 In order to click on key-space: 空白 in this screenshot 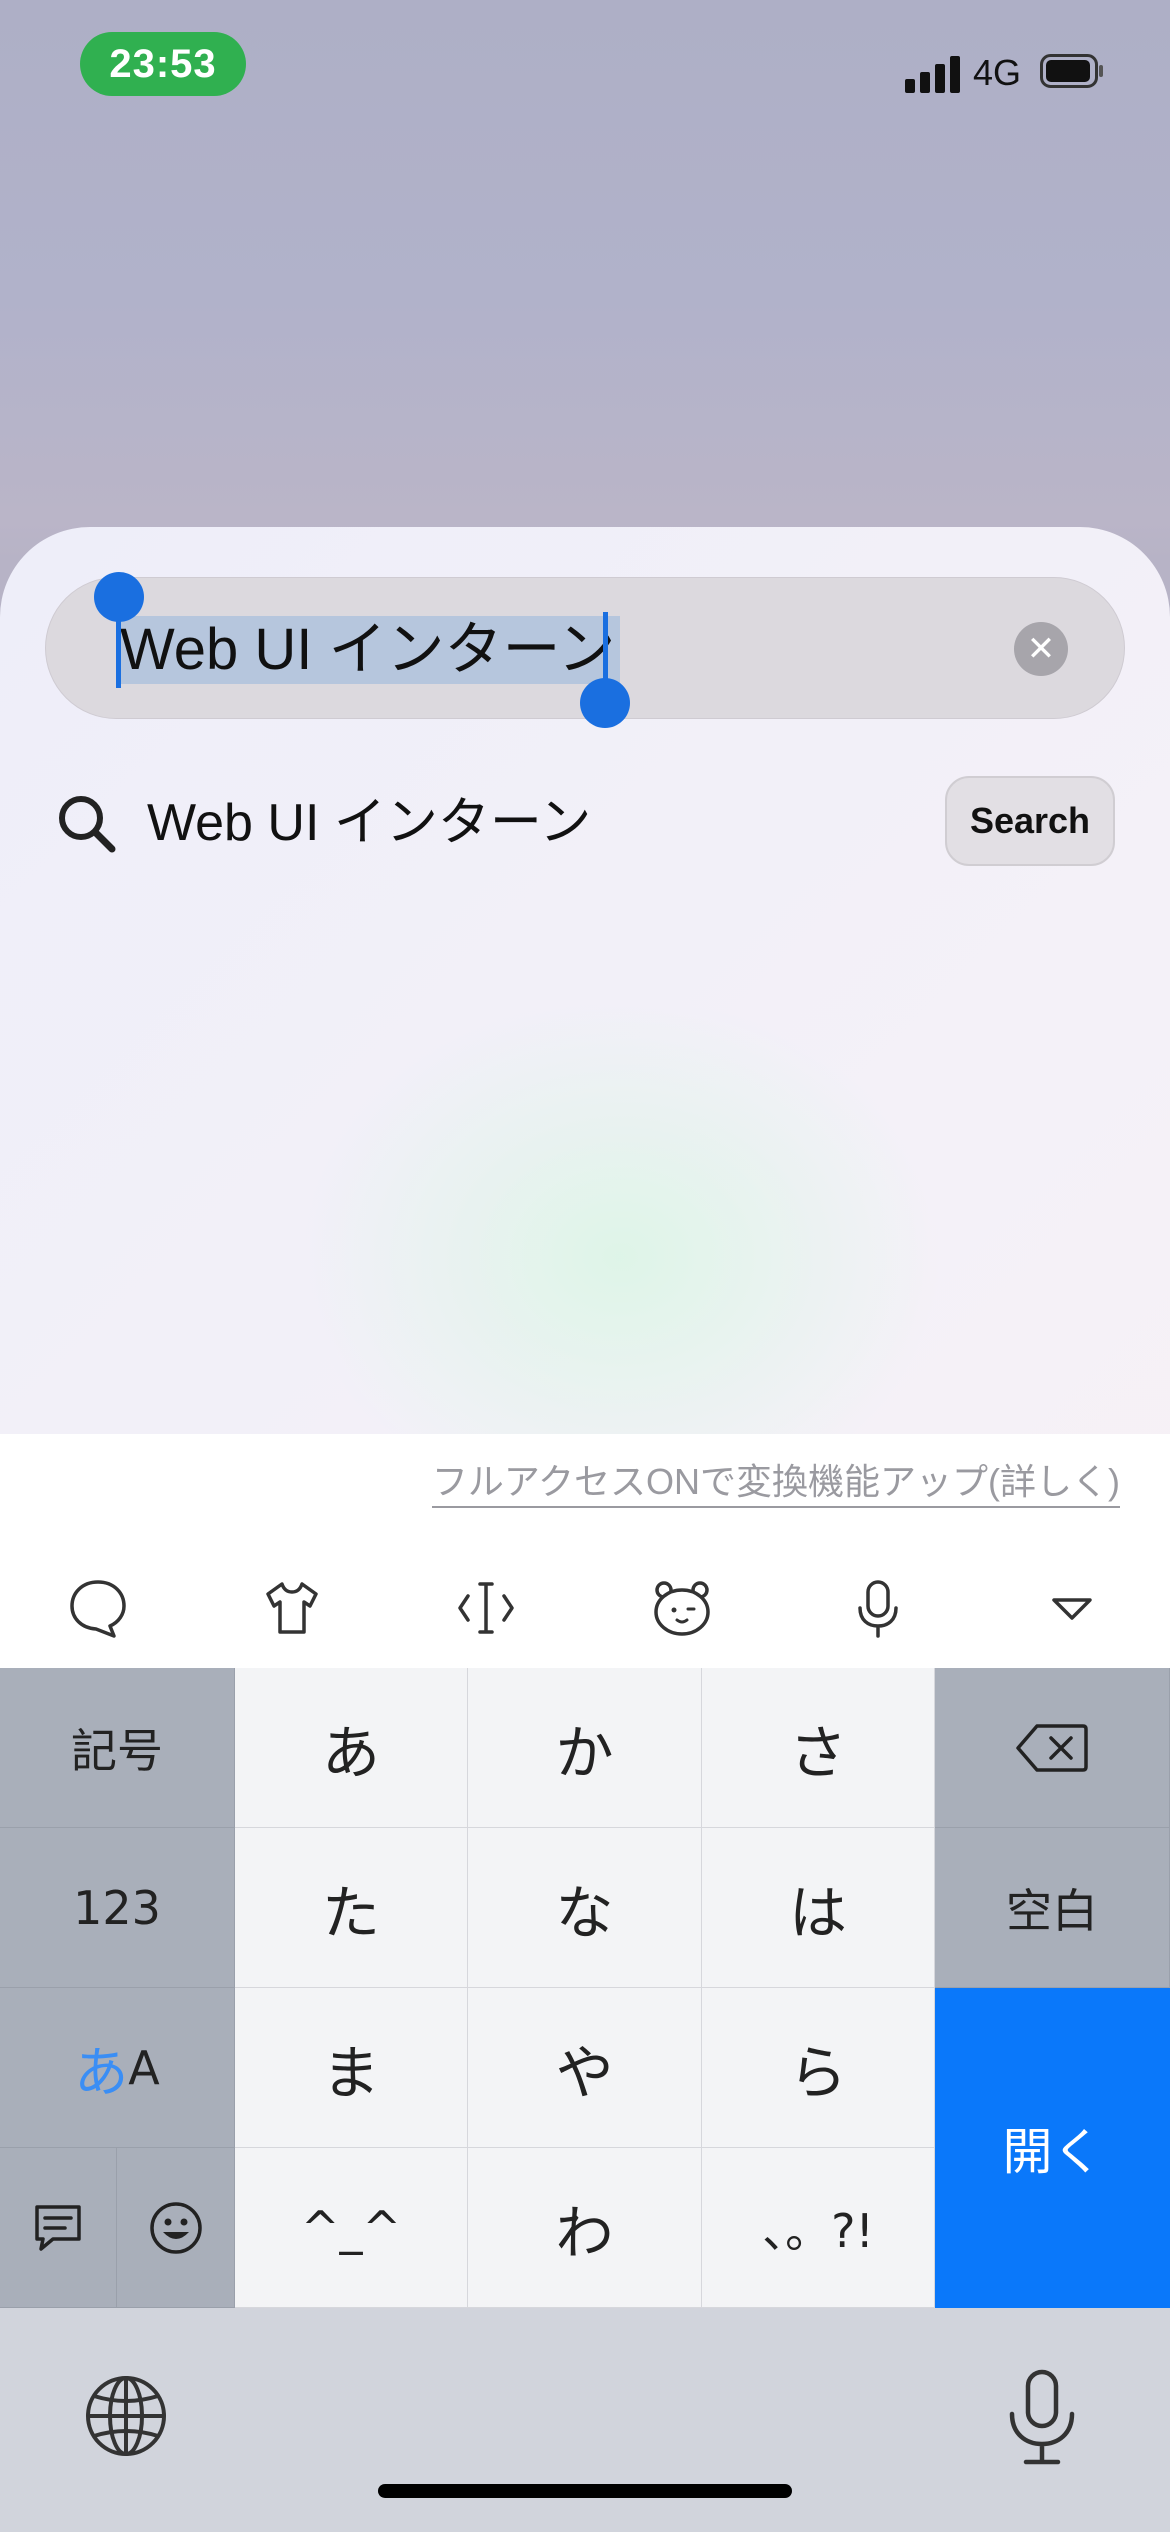, I will do `click(1052, 1908)`.